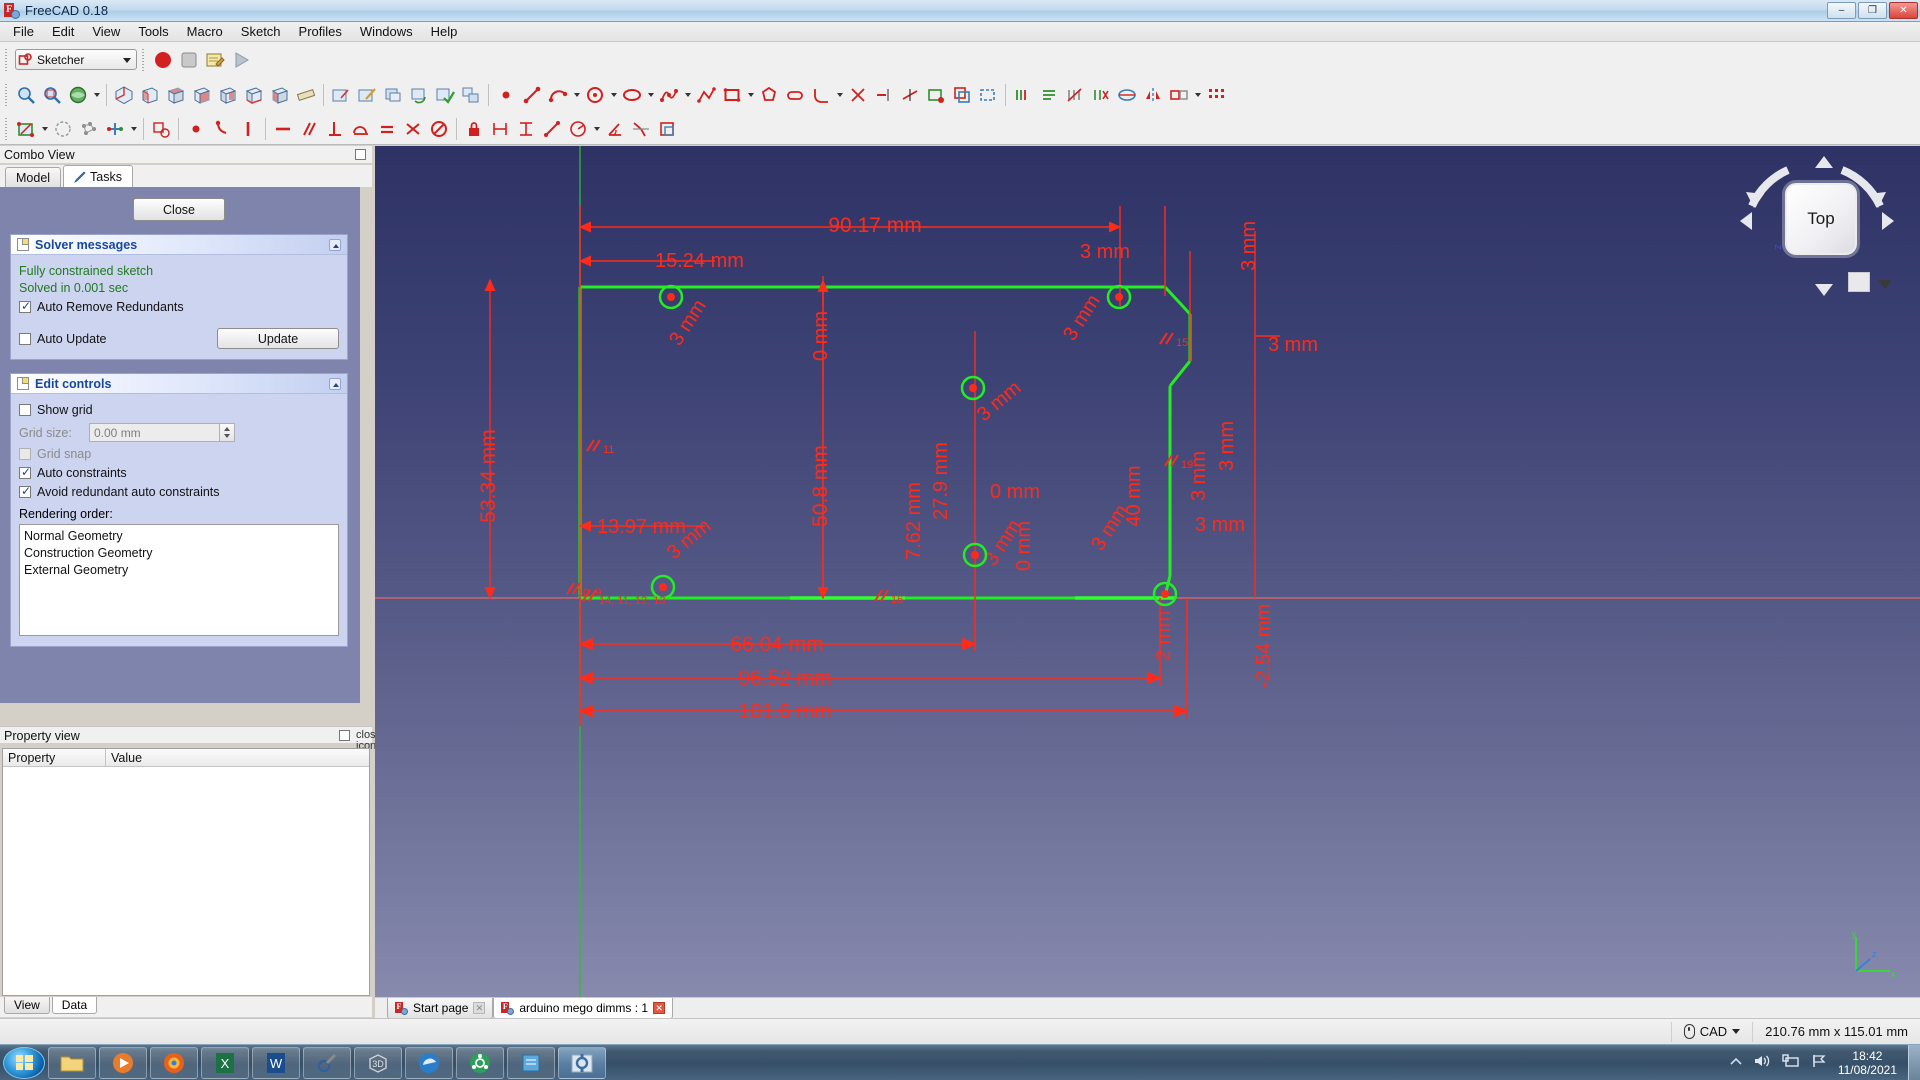 The image size is (1920, 1080). What do you see at coordinates (795, 95) in the screenshot?
I see `slot-icon` at bounding box center [795, 95].